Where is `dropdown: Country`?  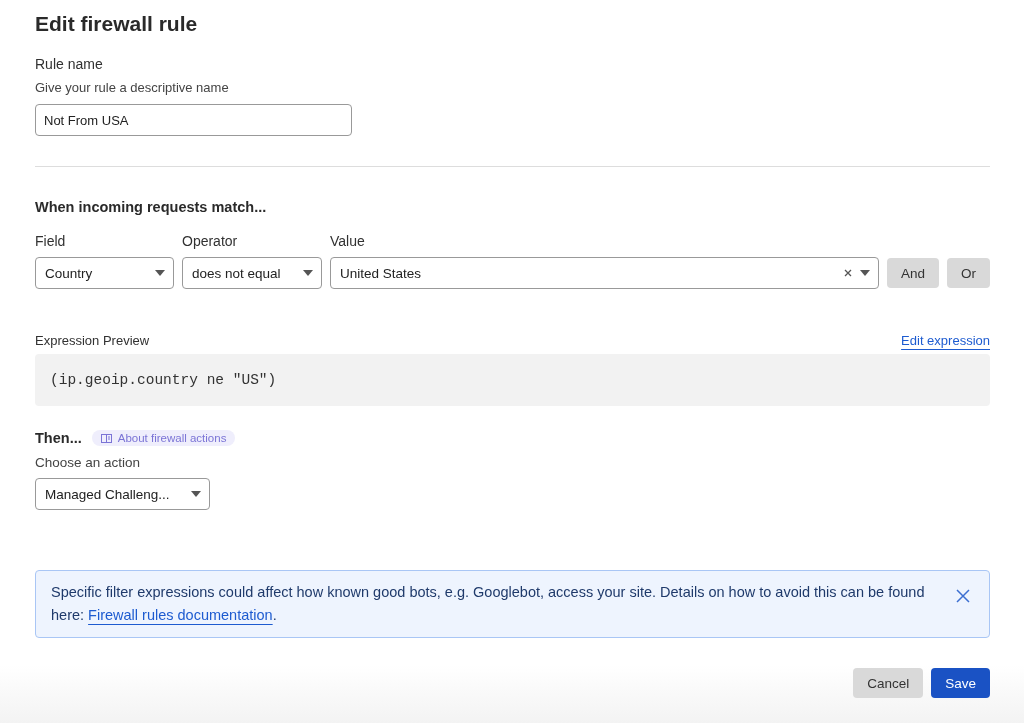 dropdown: Country is located at coordinates (104, 273).